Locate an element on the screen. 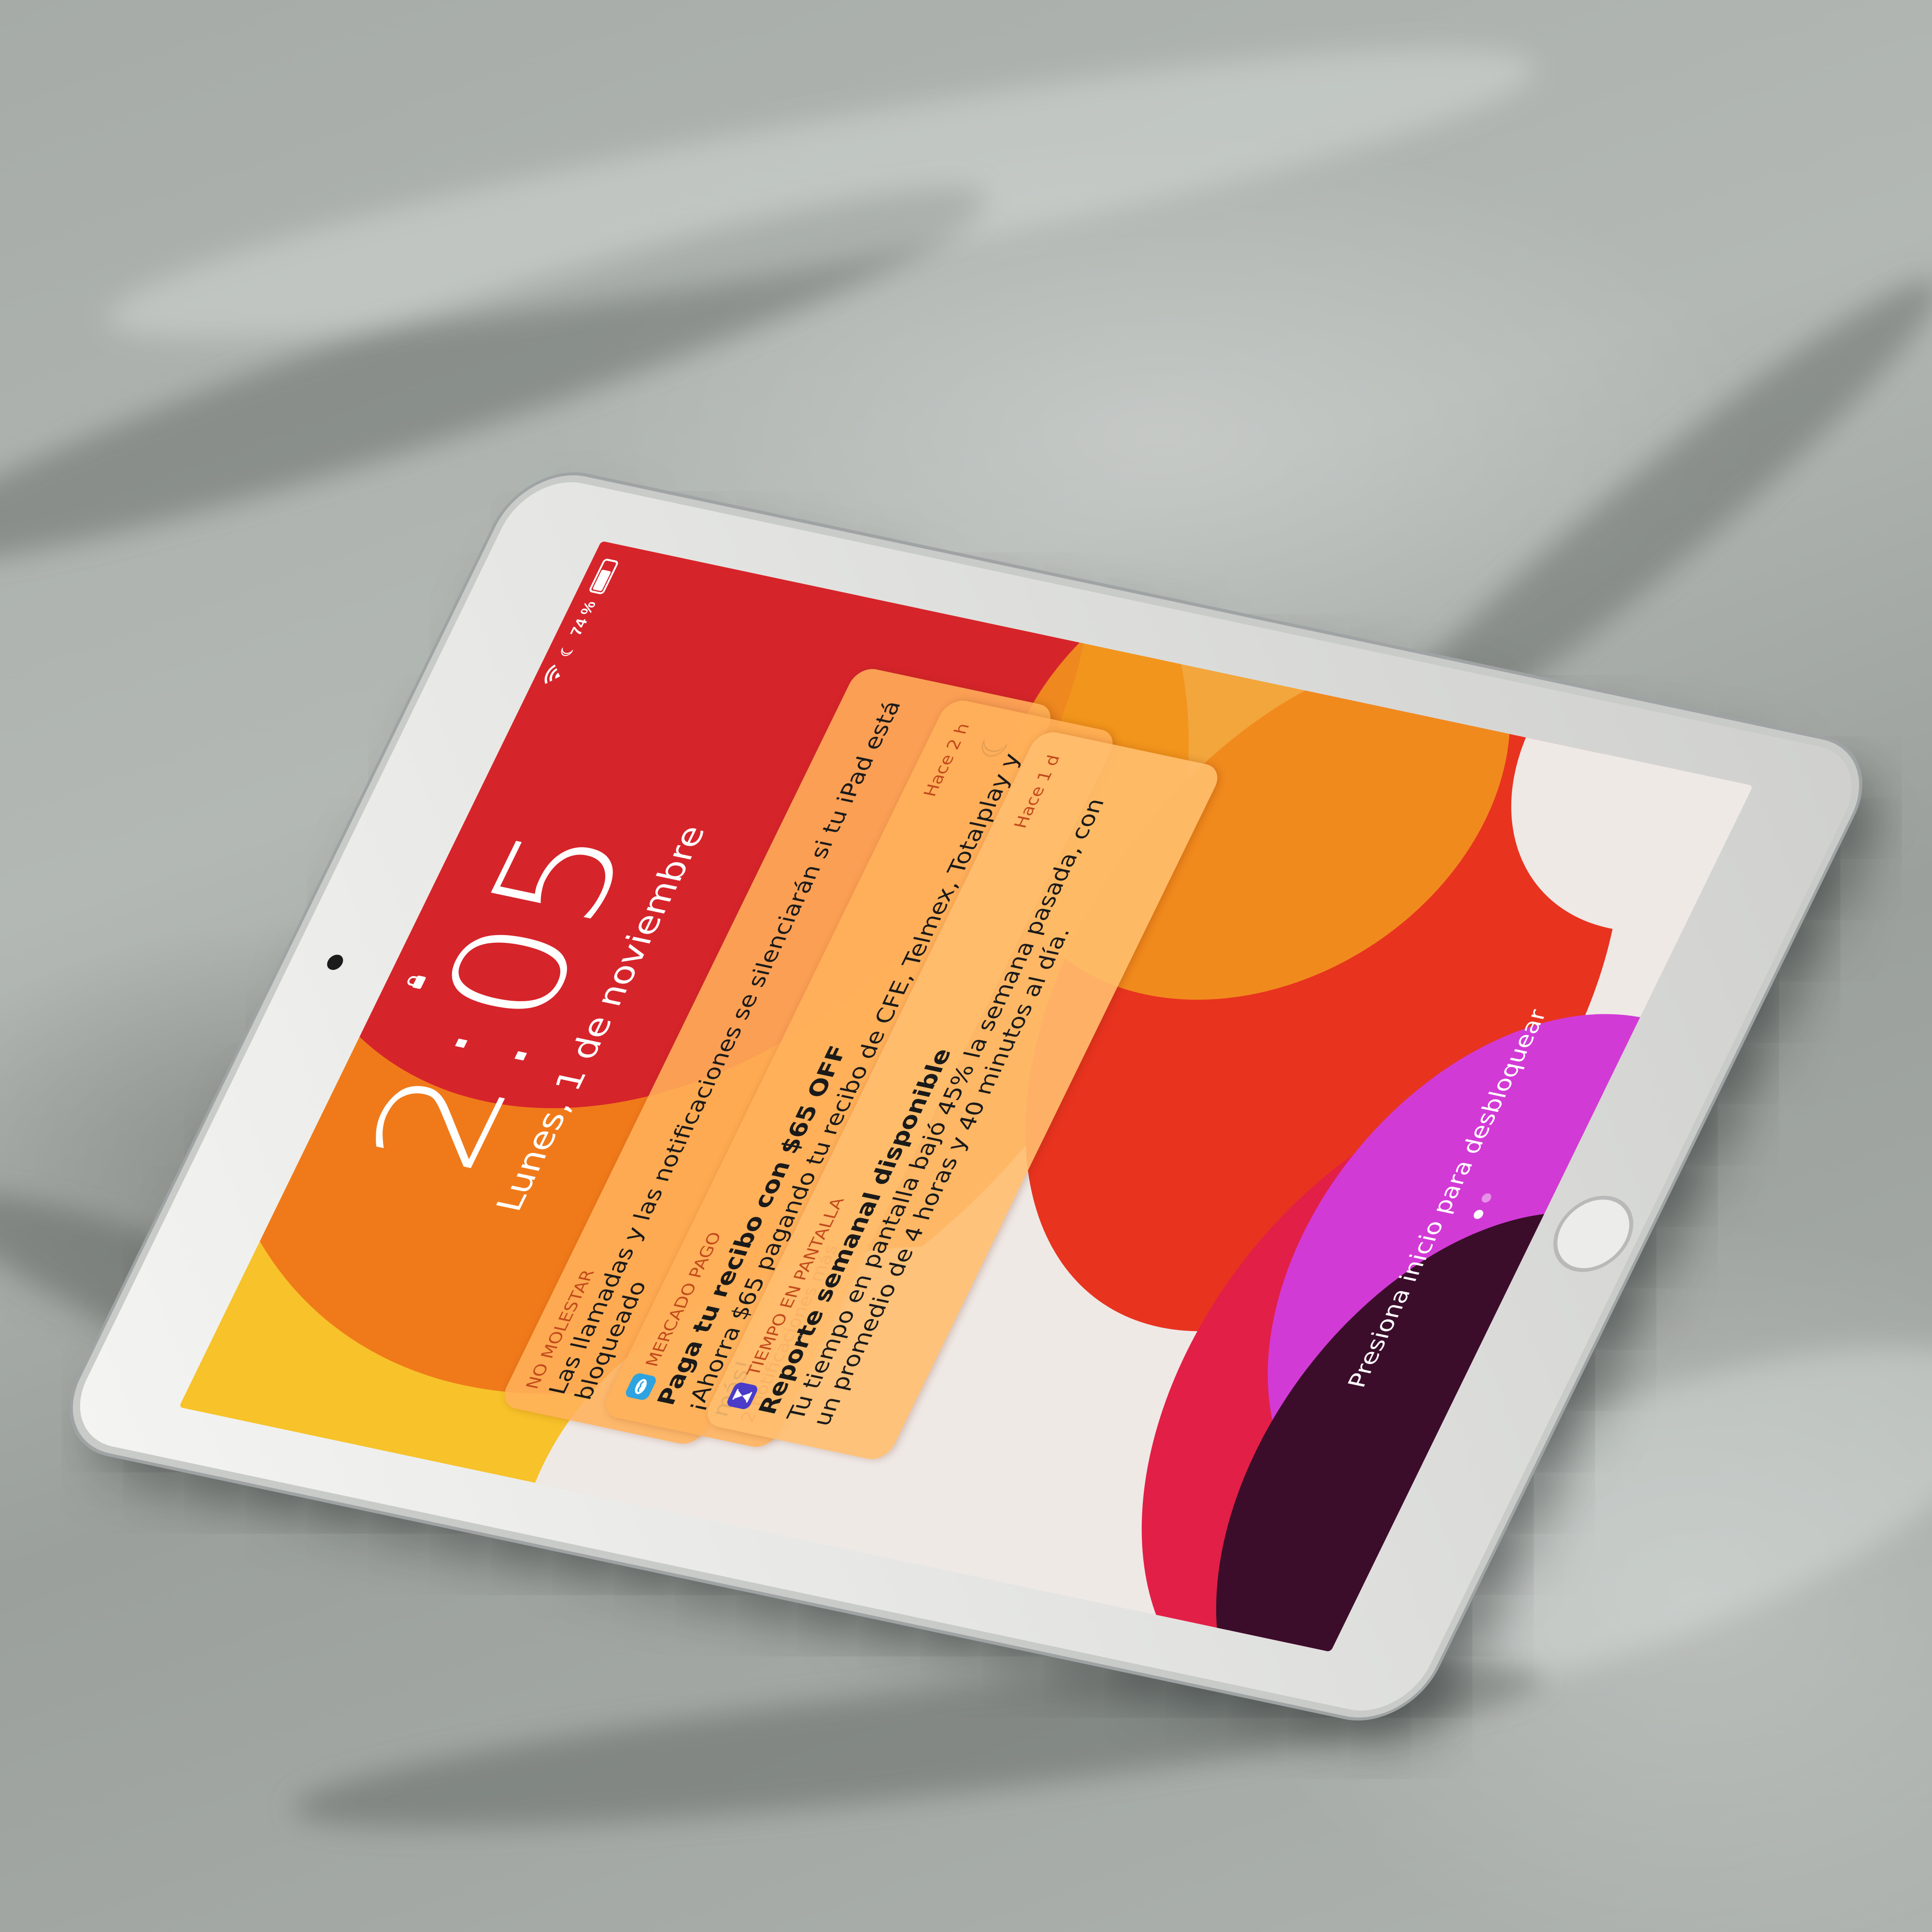 This screenshot has width=1932, height=1932. moon-icon: ☾ is located at coordinates (567, 650).